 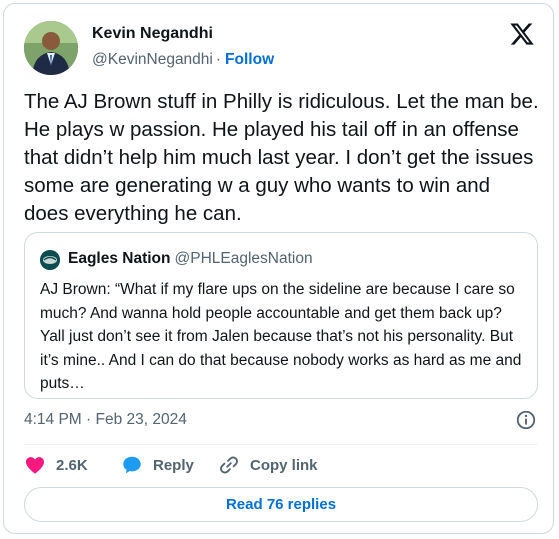 What do you see at coordinates (229, 465) in the screenshot?
I see `link-icon` at bounding box center [229, 465].